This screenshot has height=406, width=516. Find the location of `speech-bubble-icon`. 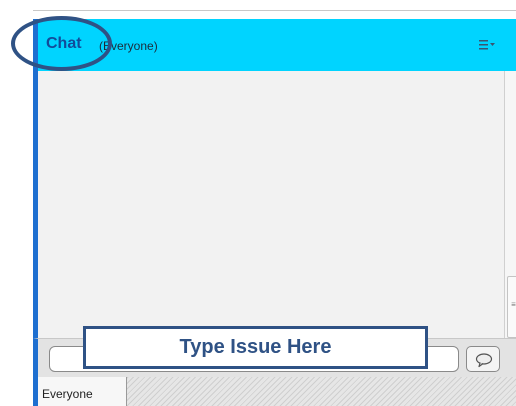

speech-bubble-icon is located at coordinates (484, 360).